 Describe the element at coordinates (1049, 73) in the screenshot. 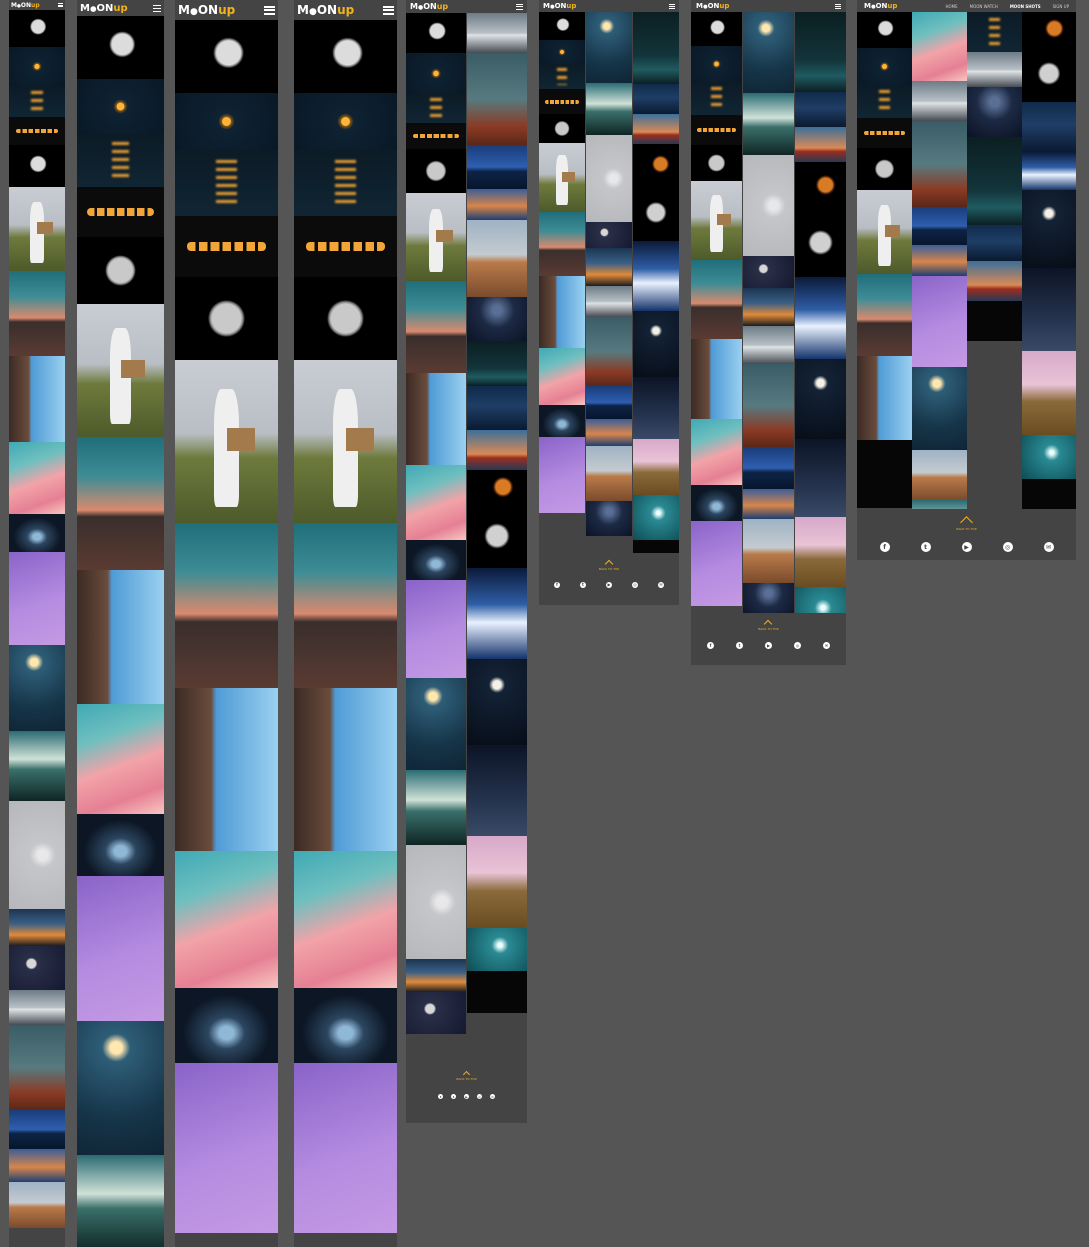

I see `photo-grey-moon` at that location.